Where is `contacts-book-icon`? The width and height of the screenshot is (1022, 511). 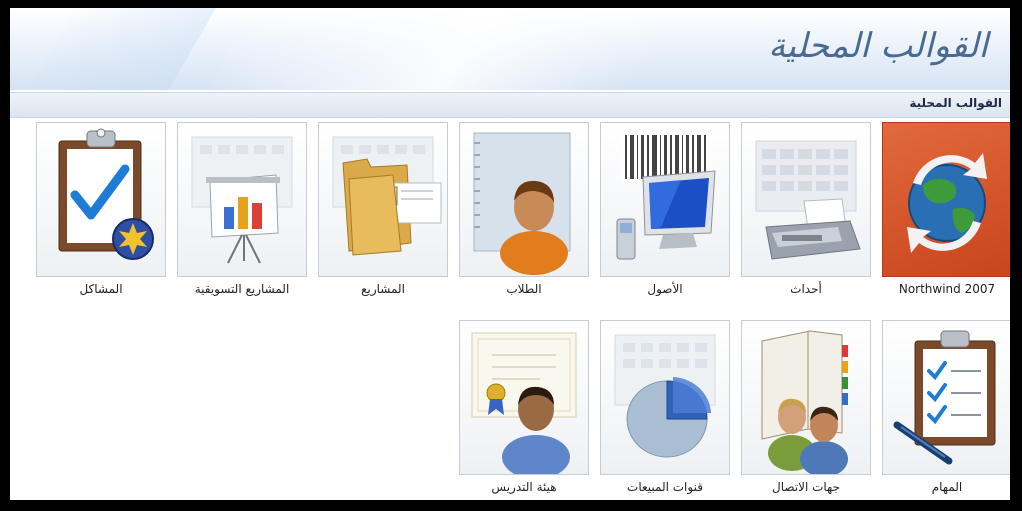
contacts-book-icon is located at coordinates (806, 397).